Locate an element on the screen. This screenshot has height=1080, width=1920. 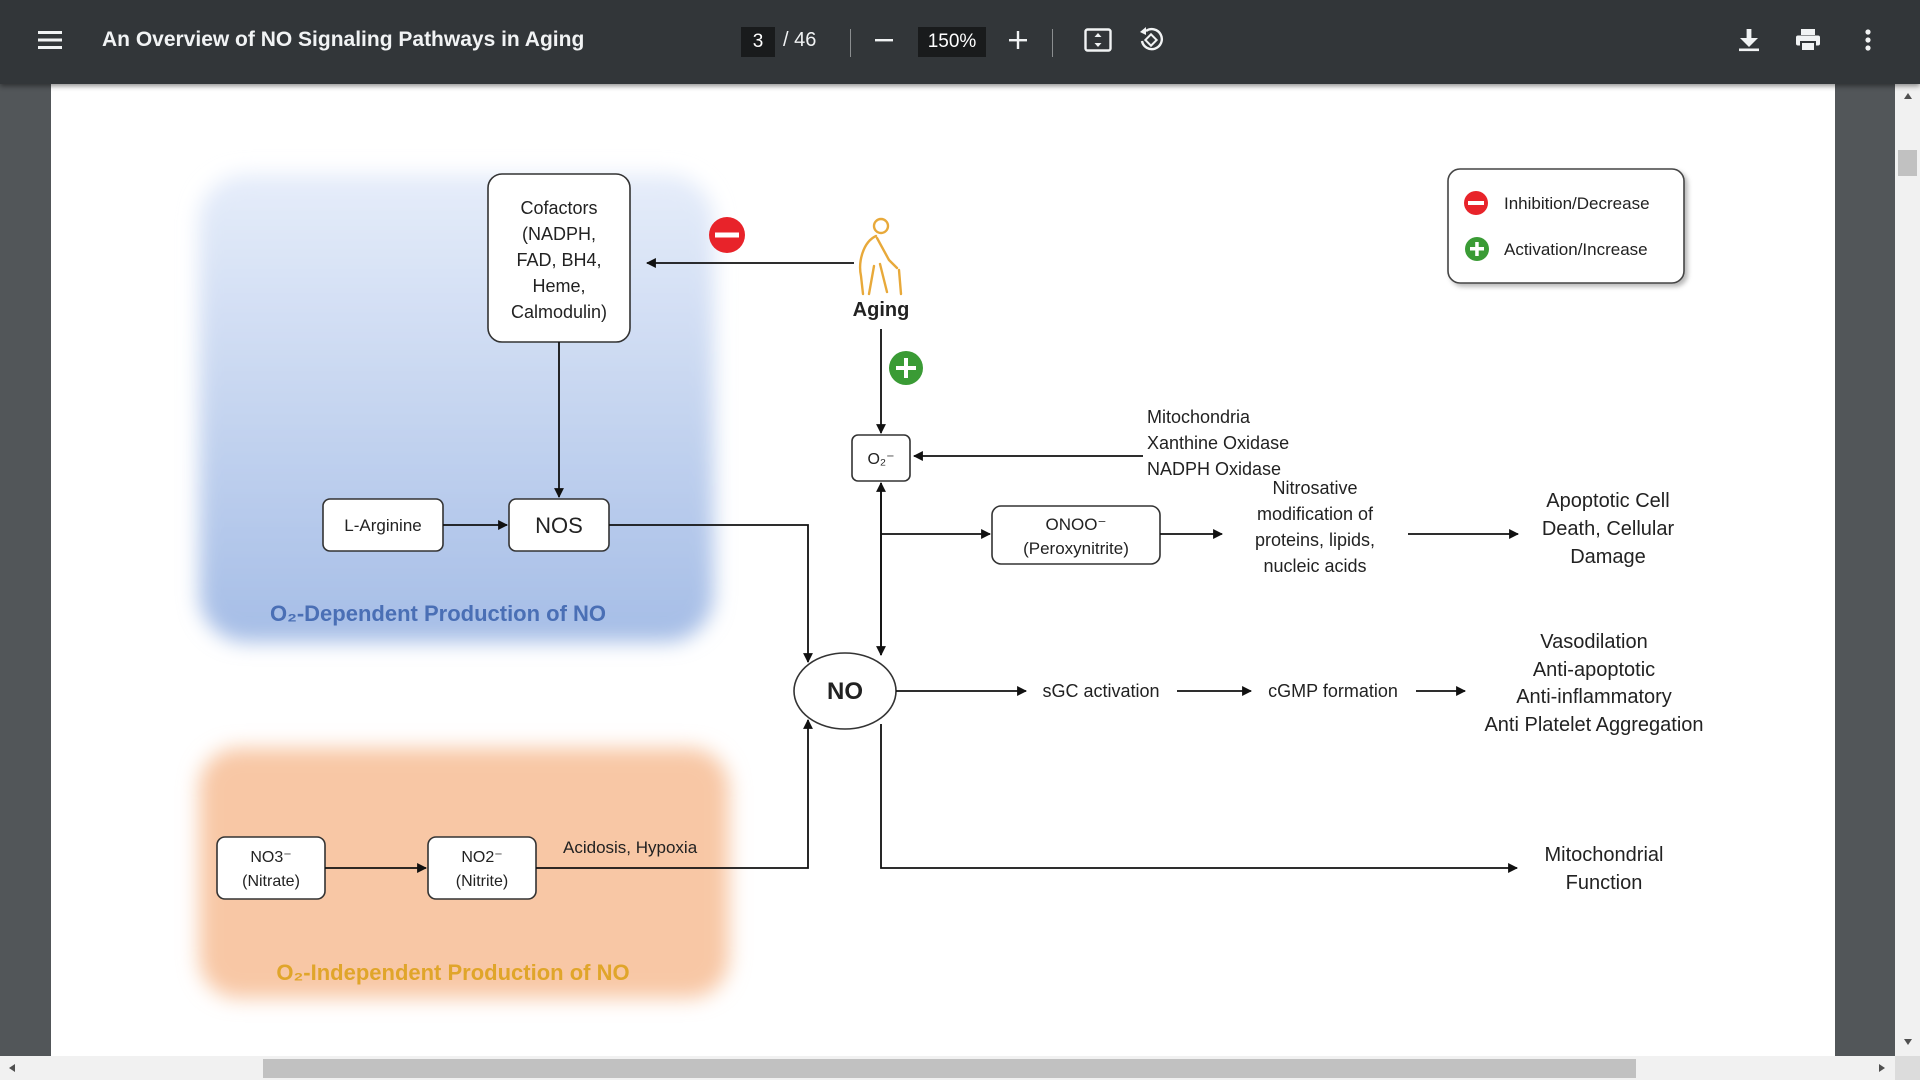
effect-line: Anti Platelet Aggregation is located at coordinates (1593, 725).